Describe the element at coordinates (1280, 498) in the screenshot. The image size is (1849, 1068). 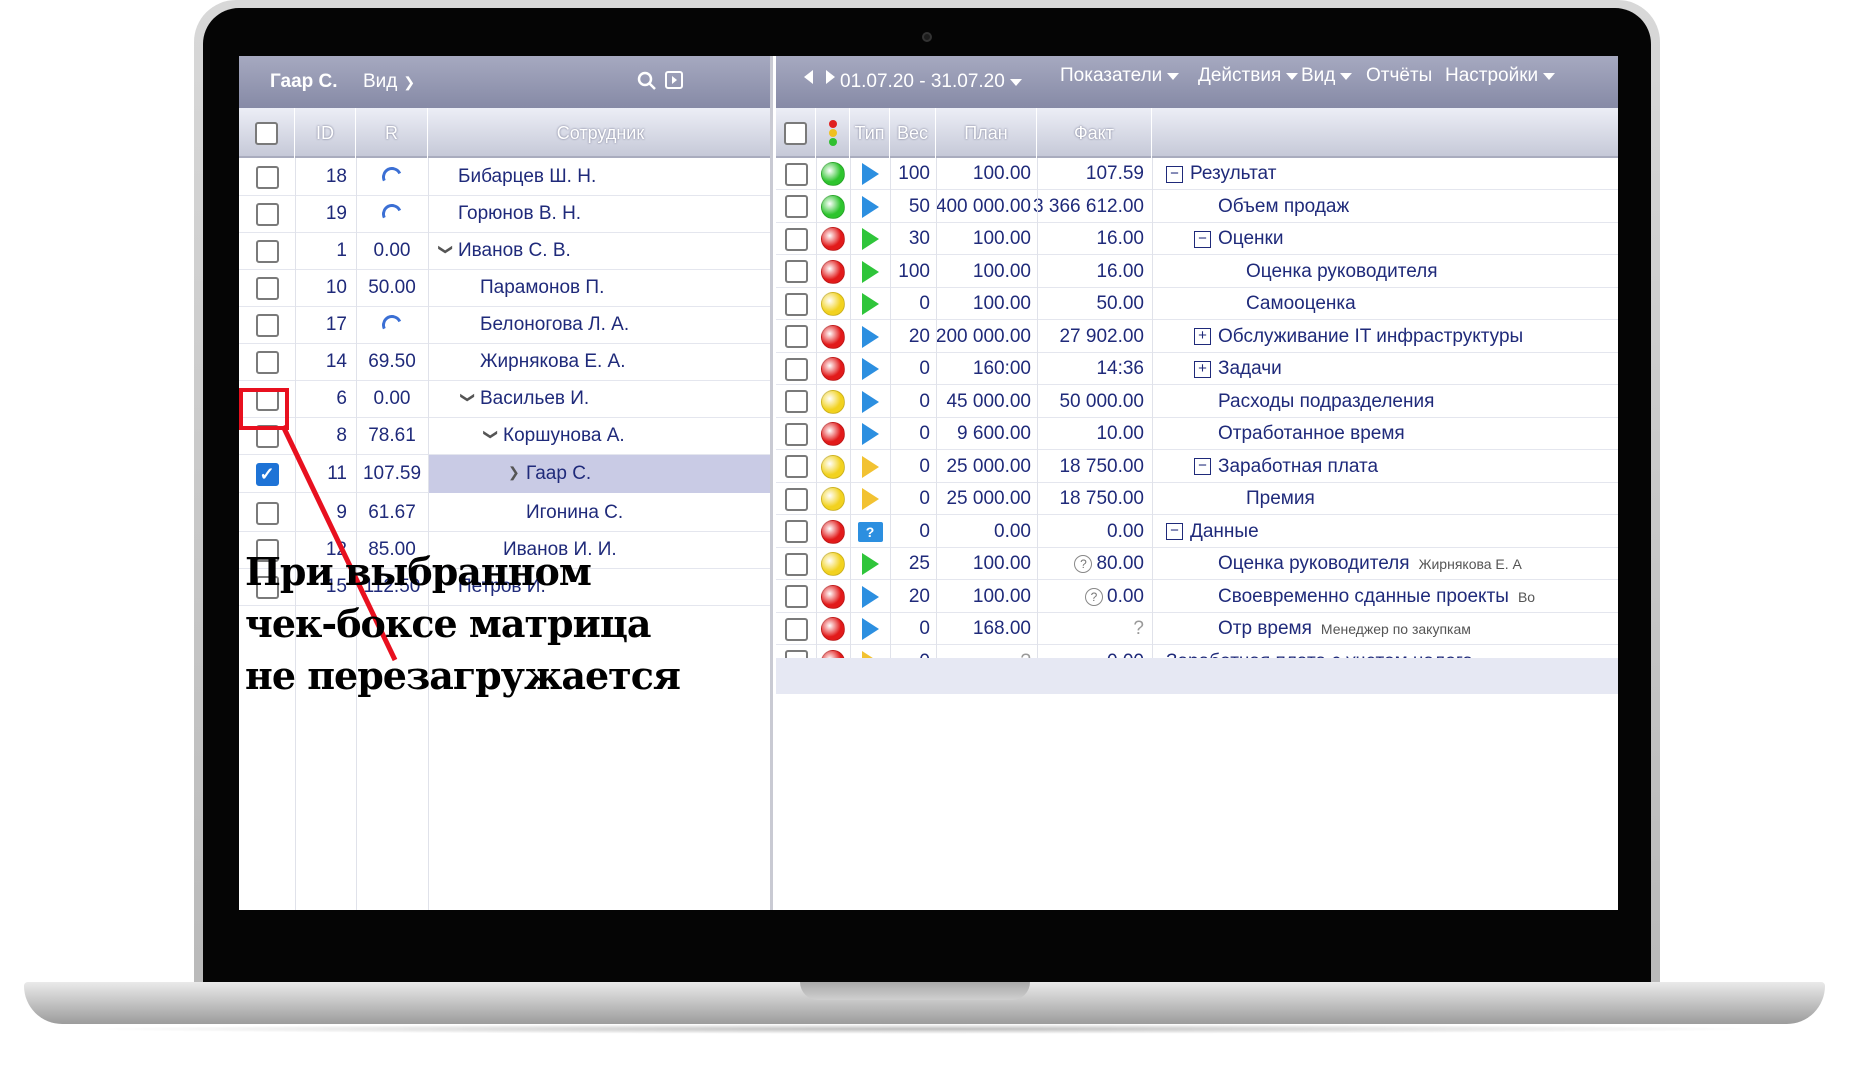
I see `metric-name: Премия` at that location.